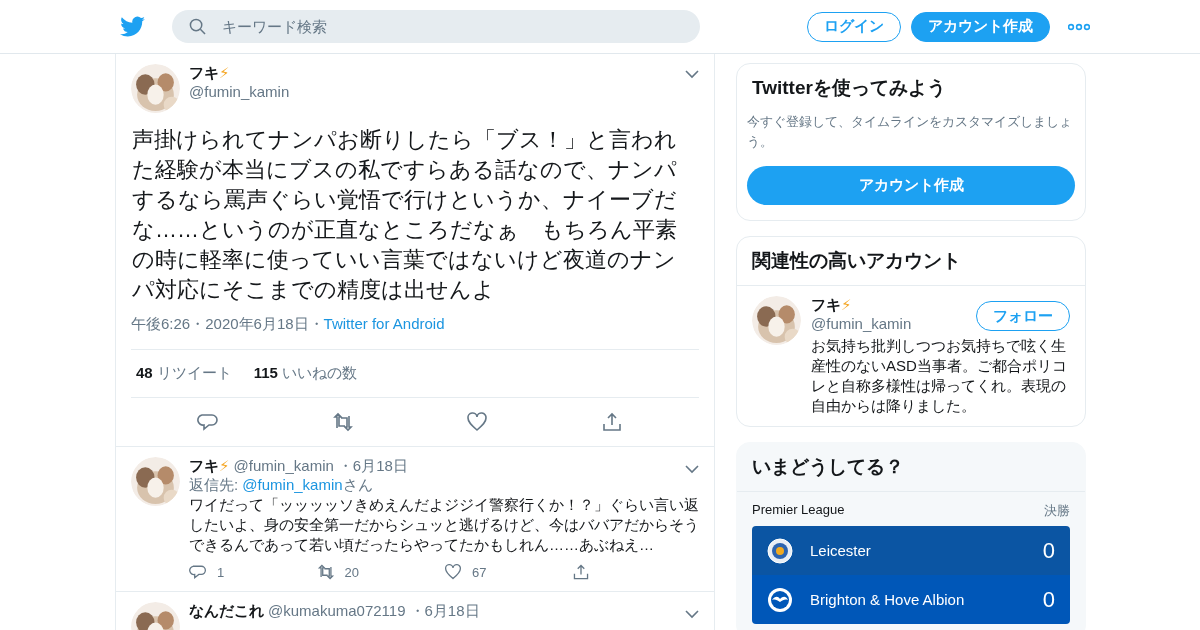  Describe the element at coordinates (911, 467) in the screenshot. I see `card-title: いまどうしてる？` at that location.